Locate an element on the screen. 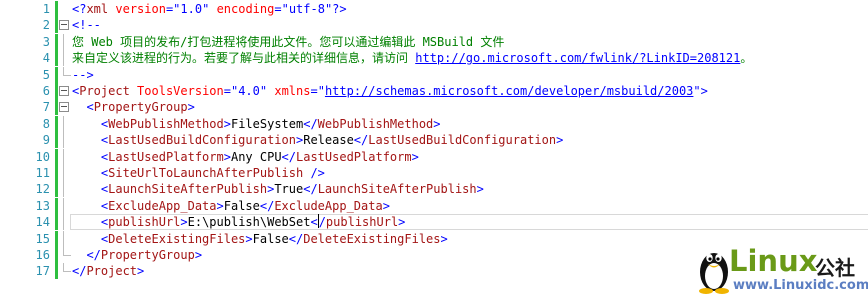 The width and height of the screenshot is (868, 296). xml-punct: <!-- is located at coordinates (86, 25).